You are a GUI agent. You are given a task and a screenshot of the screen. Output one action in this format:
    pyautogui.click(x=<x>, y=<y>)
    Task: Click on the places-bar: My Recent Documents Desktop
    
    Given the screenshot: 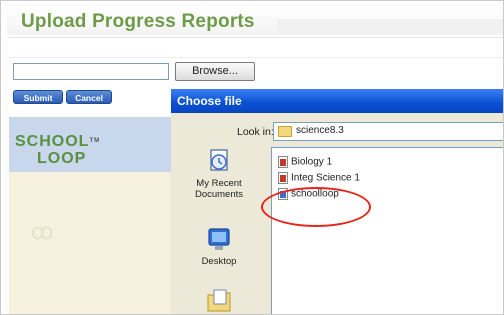 What is the action you would take?
    pyautogui.click(x=219, y=230)
    